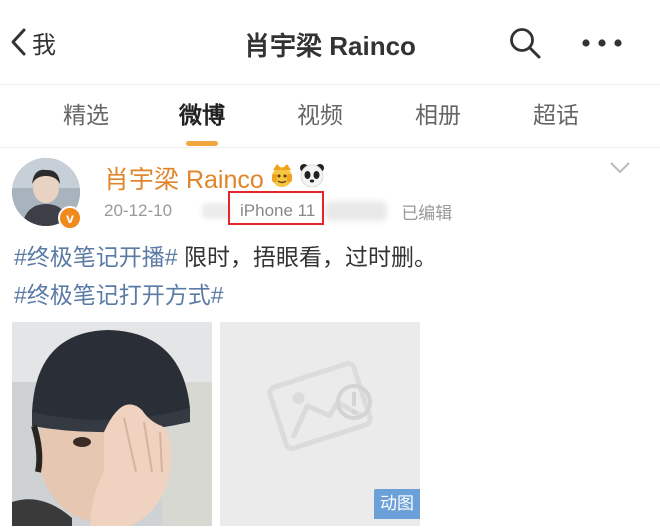 The height and width of the screenshot is (531, 660). What do you see at coordinates (356, 211) in the screenshot?
I see `blurred-region` at bounding box center [356, 211].